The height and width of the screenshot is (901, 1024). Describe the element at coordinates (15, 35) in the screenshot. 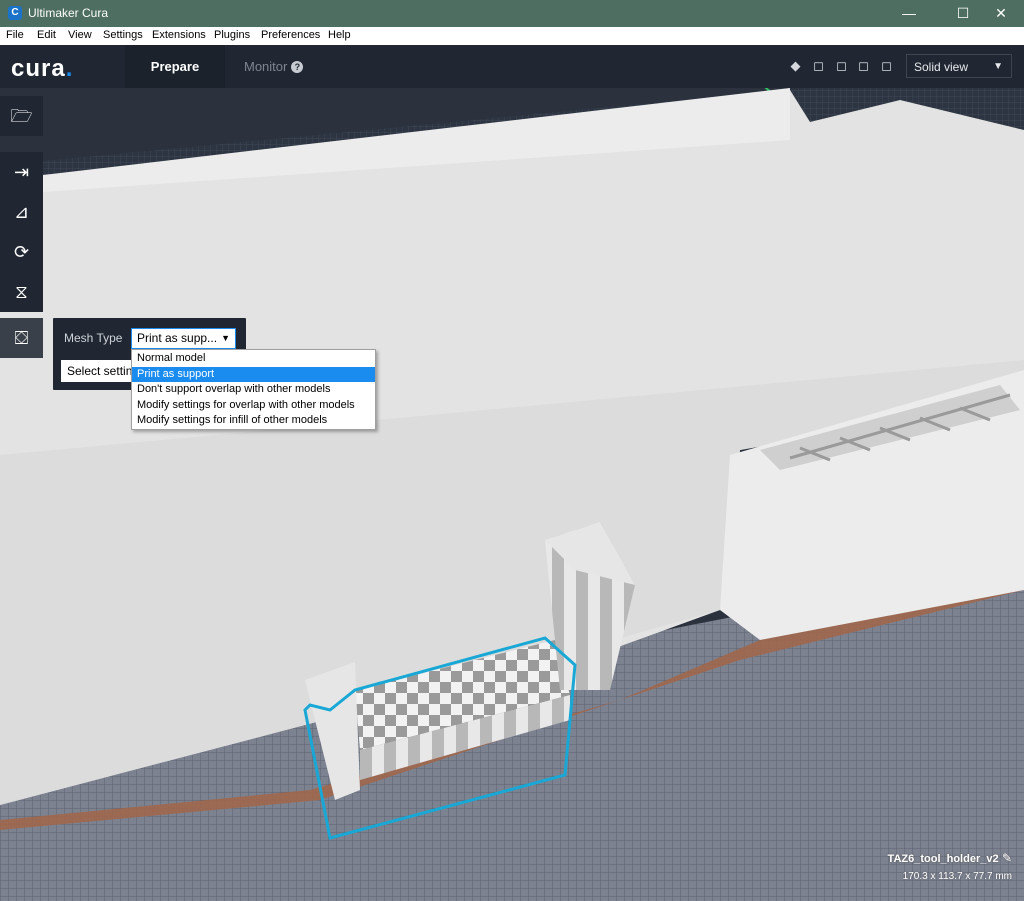

I see `menu-file: File` at that location.